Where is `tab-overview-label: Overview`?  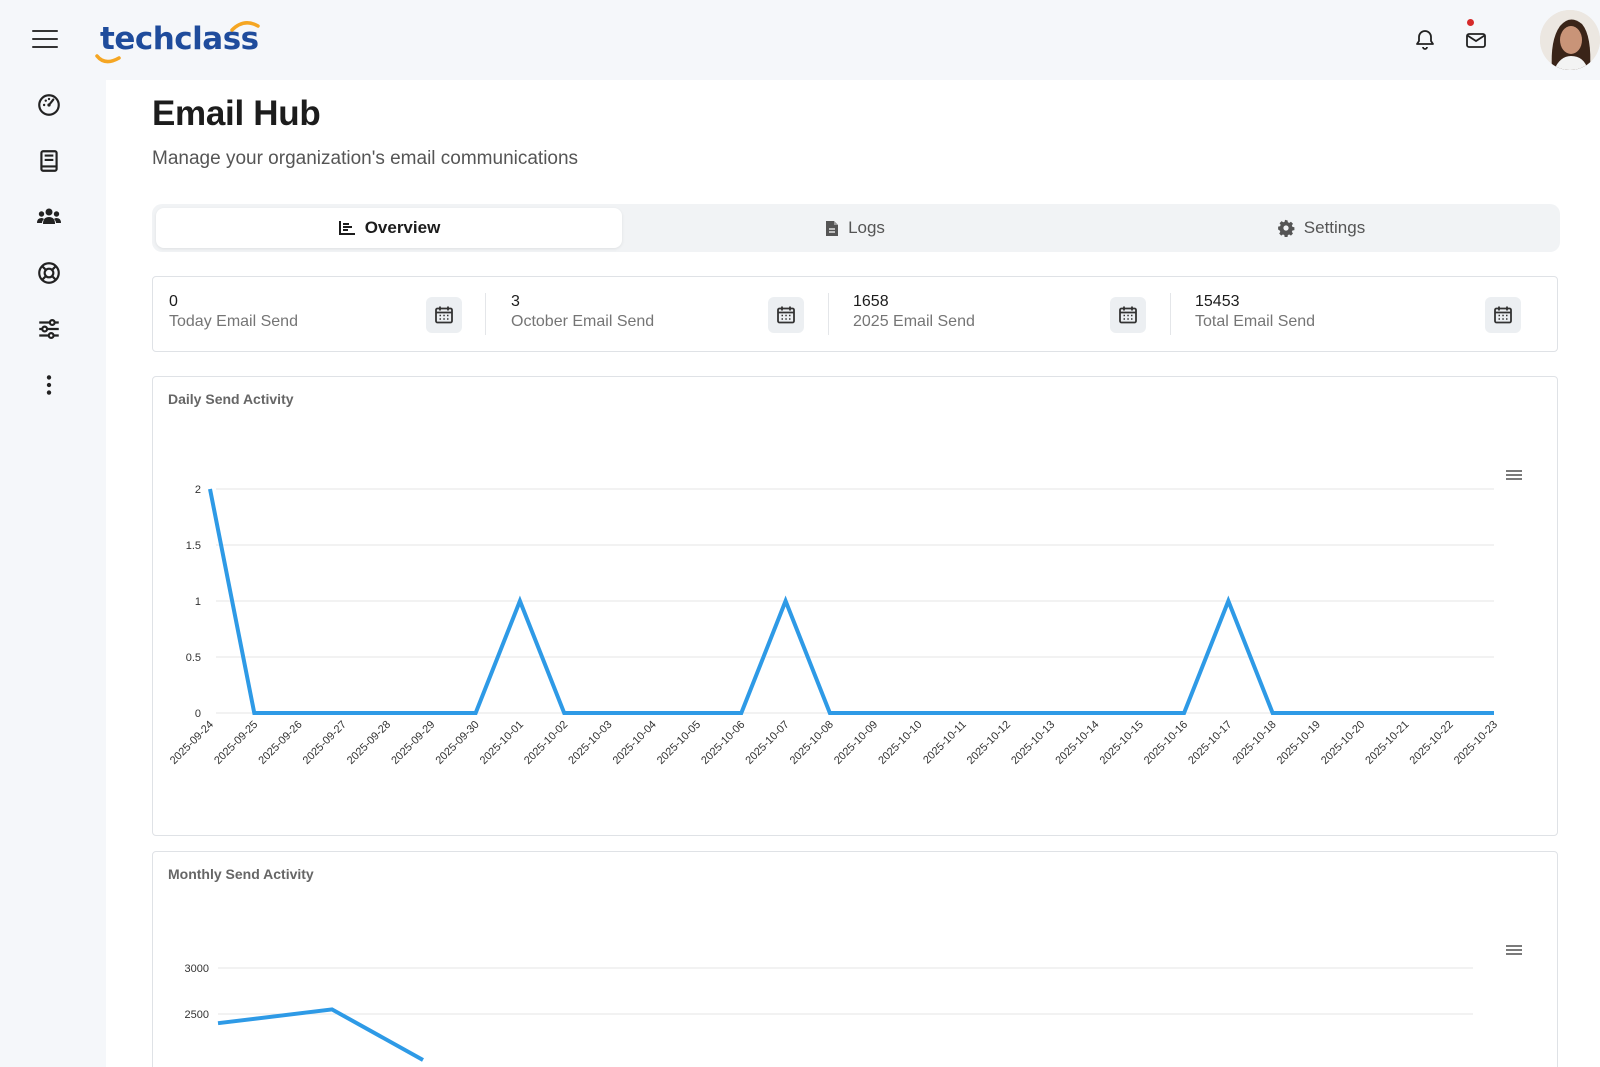
tab-overview-label: Overview is located at coordinates (402, 227).